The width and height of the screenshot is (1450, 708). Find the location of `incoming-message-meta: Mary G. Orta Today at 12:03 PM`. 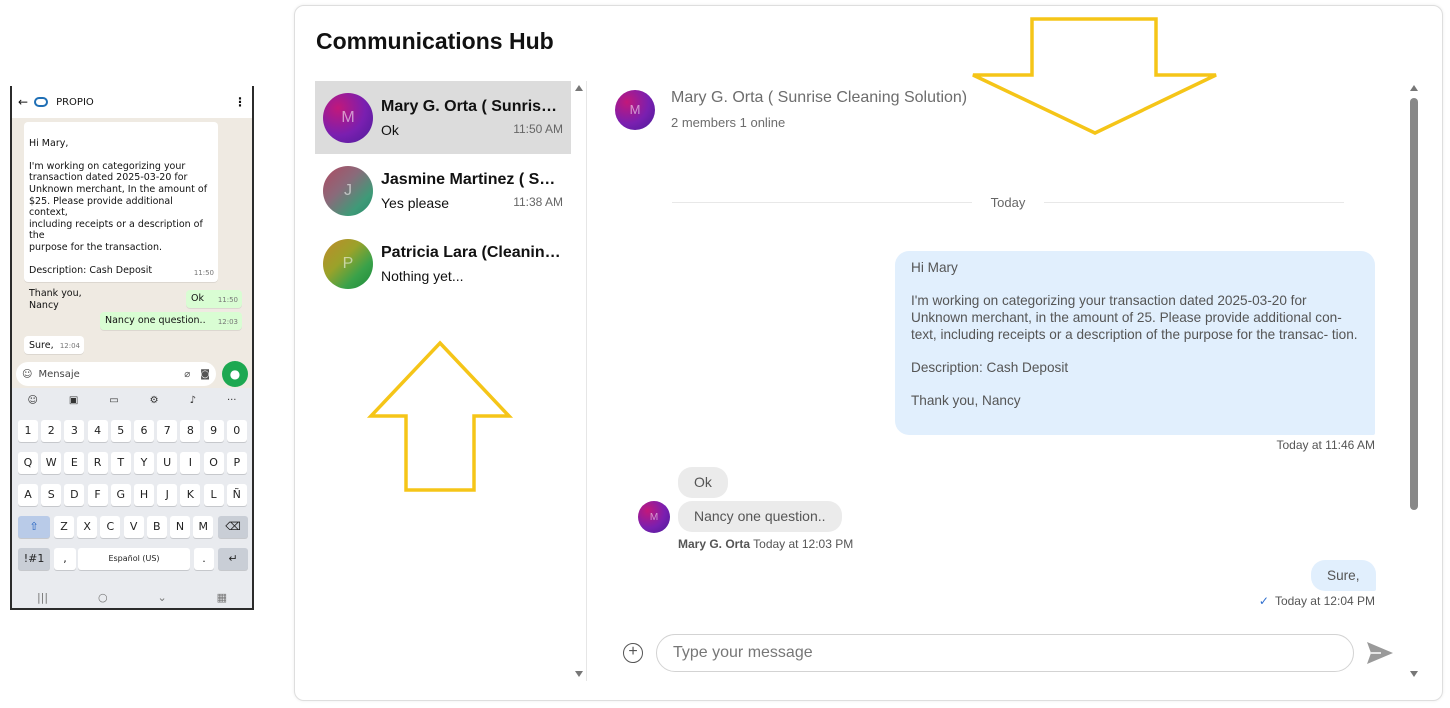

incoming-message-meta: Mary G. Orta Today at 12:03 PM is located at coordinates (765, 544).